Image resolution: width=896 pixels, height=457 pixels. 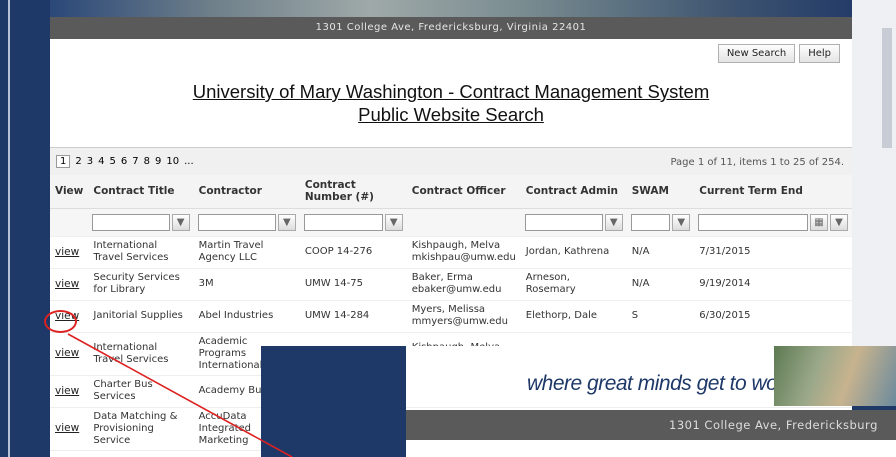 What do you see at coordinates (90, 161) in the screenshot?
I see `page-link: 3` at bounding box center [90, 161].